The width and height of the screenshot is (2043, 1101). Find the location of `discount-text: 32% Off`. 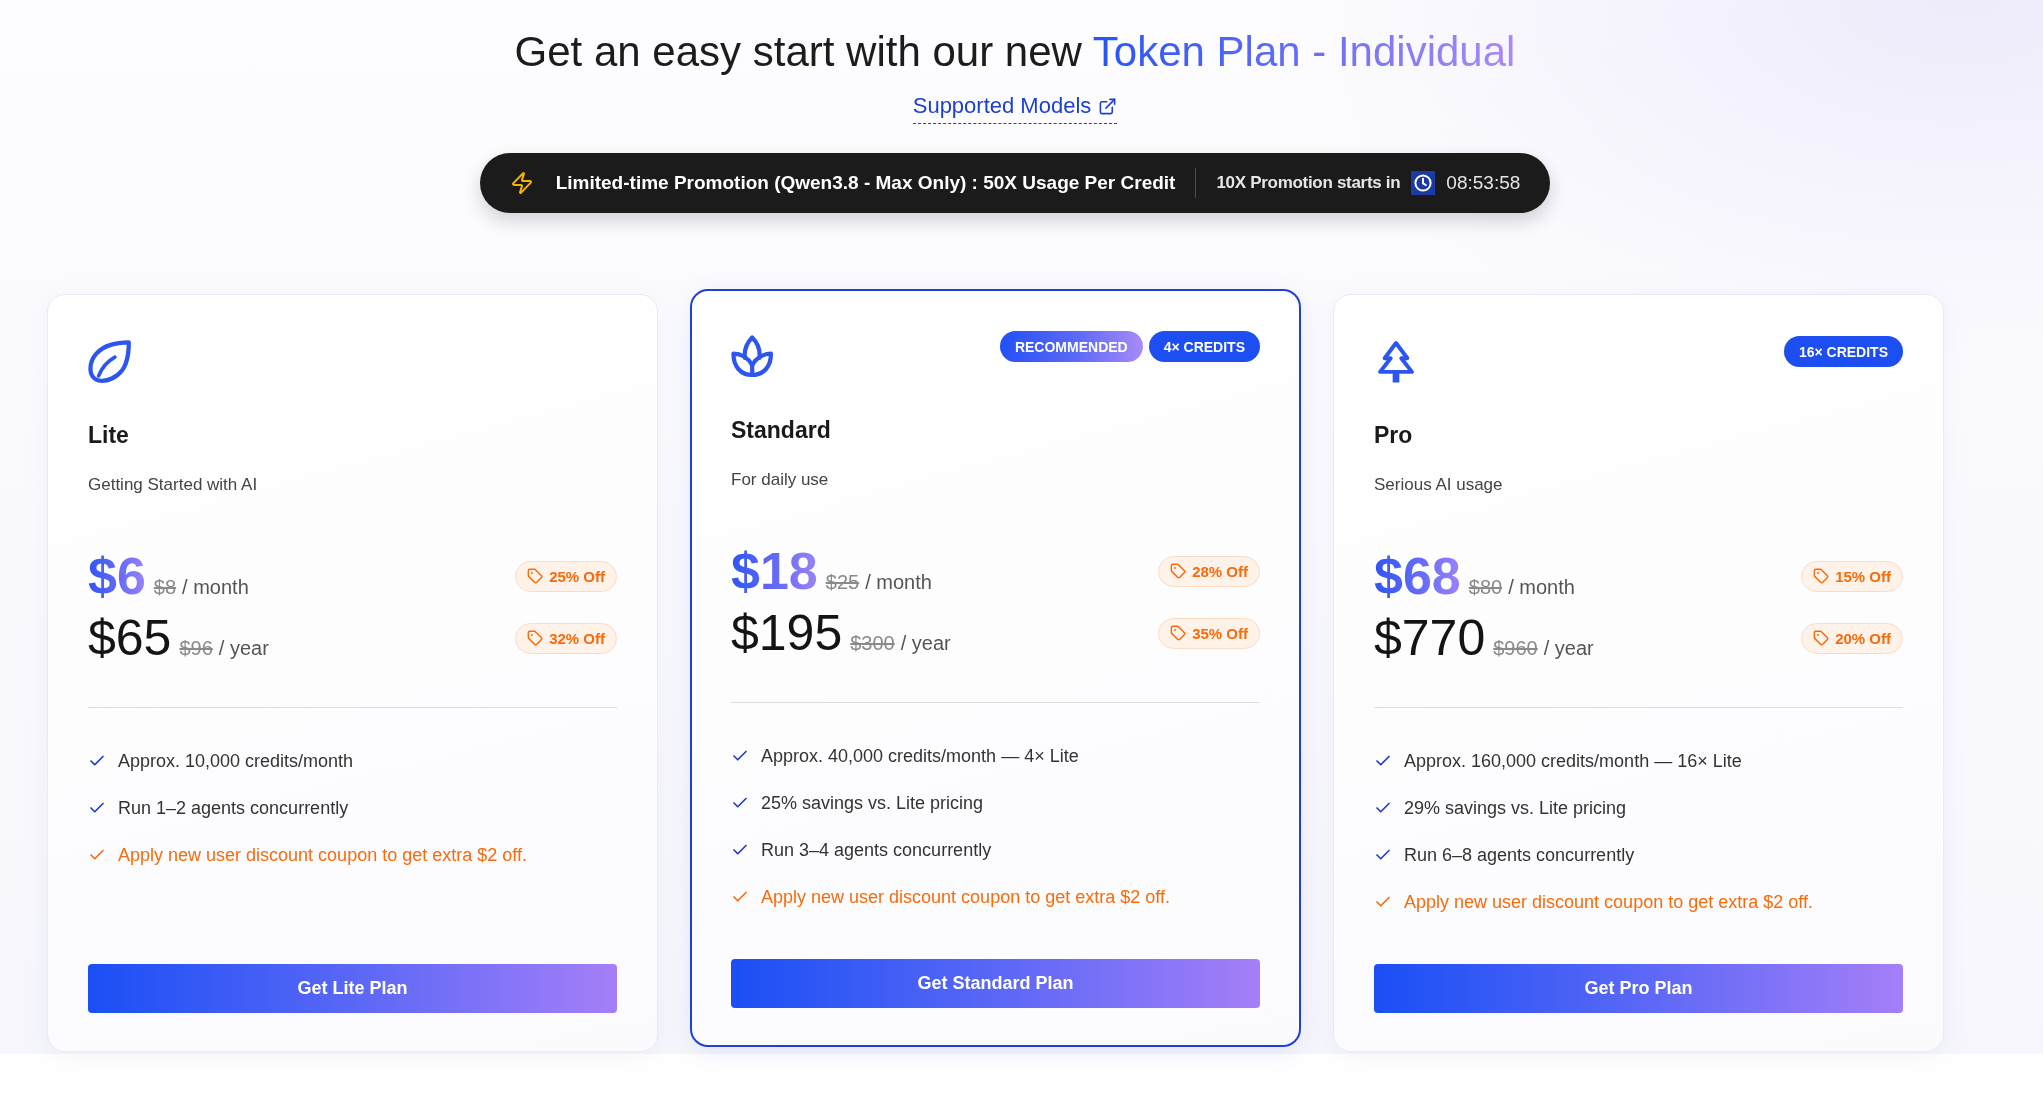

discount-text: 32% Off is located at coordinates (577, 638).